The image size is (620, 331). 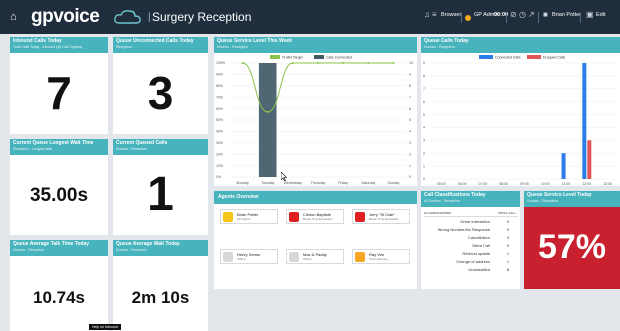 What do you see at coordinates (471, 261) in the screenshot?
I see `table-row: Change of address 1` at bounding box center [471, 261].